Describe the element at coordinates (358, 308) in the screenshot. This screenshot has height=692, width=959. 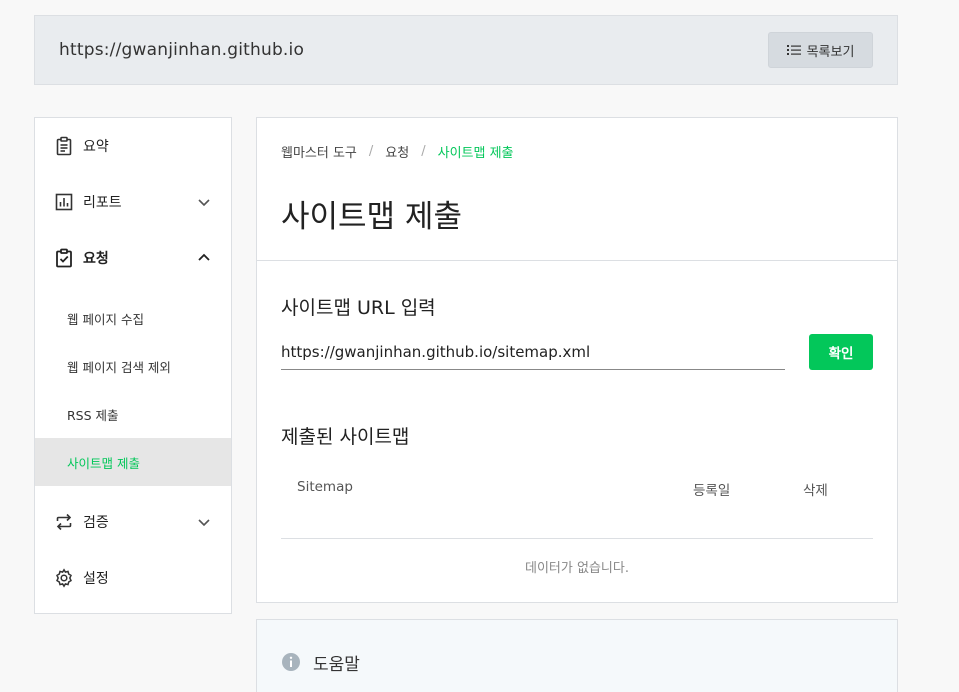
I see `sitemap-url-section-title: 사이트맵 URL 입력` at that location.